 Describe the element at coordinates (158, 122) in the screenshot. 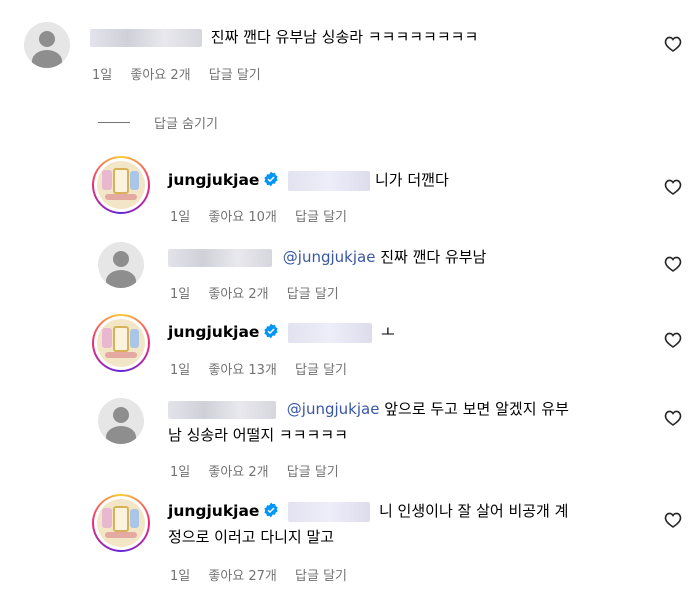

I see `hide-replies-button: 답글 숨기기` at that location.